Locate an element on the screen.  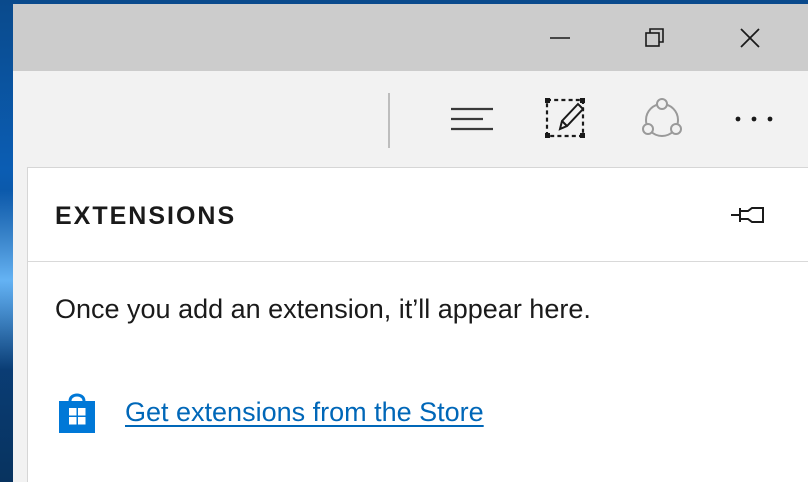
more-button is located at coordinates (754, 119).